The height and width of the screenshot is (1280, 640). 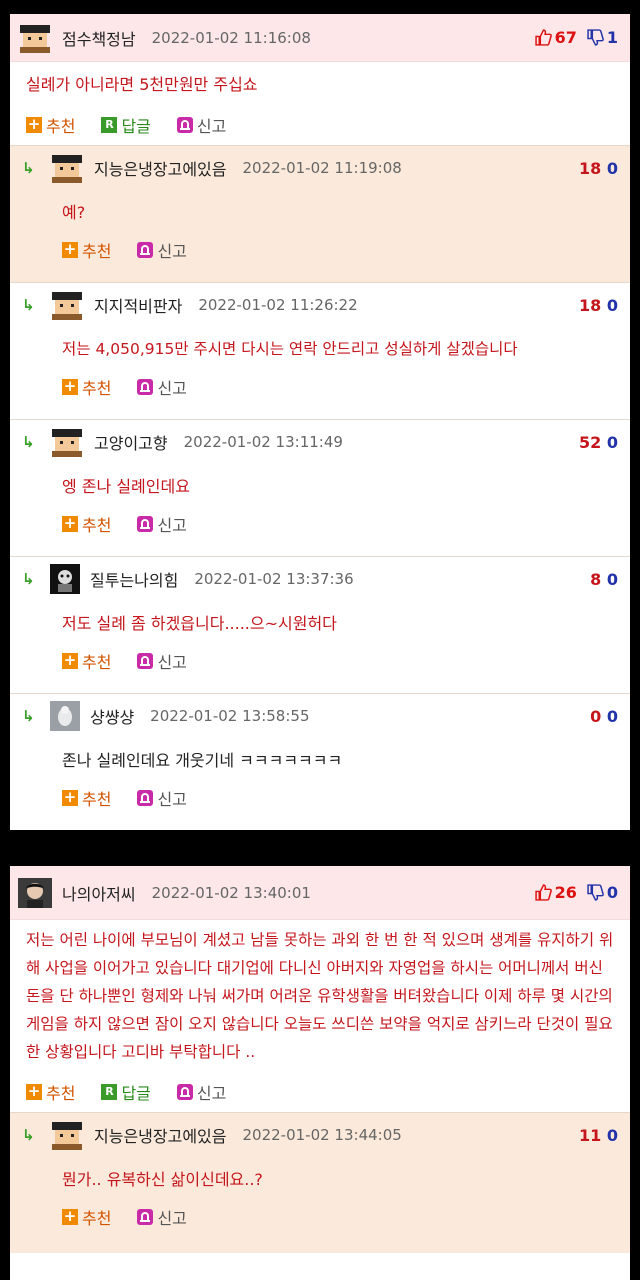 What do you see at coordinates (320, 305) in the screenshot?
I see `reply-header: ↳ 지지적비판자 2022-01-02 11:26:22 18 0` at bounding box center [320, 305].